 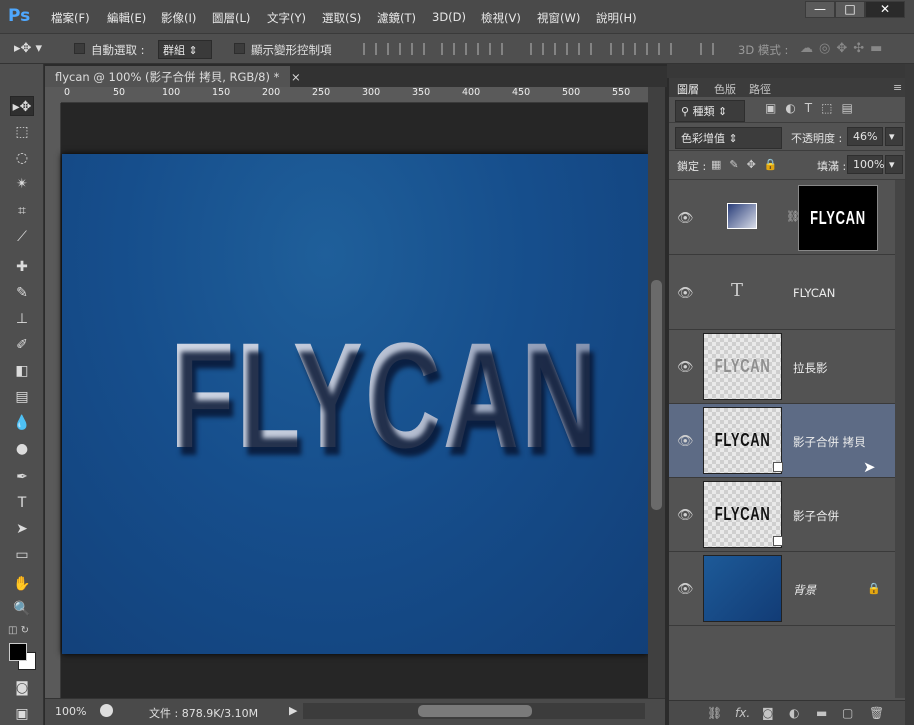 I want to click on close-button: ✕, so click(x=885, y=9).